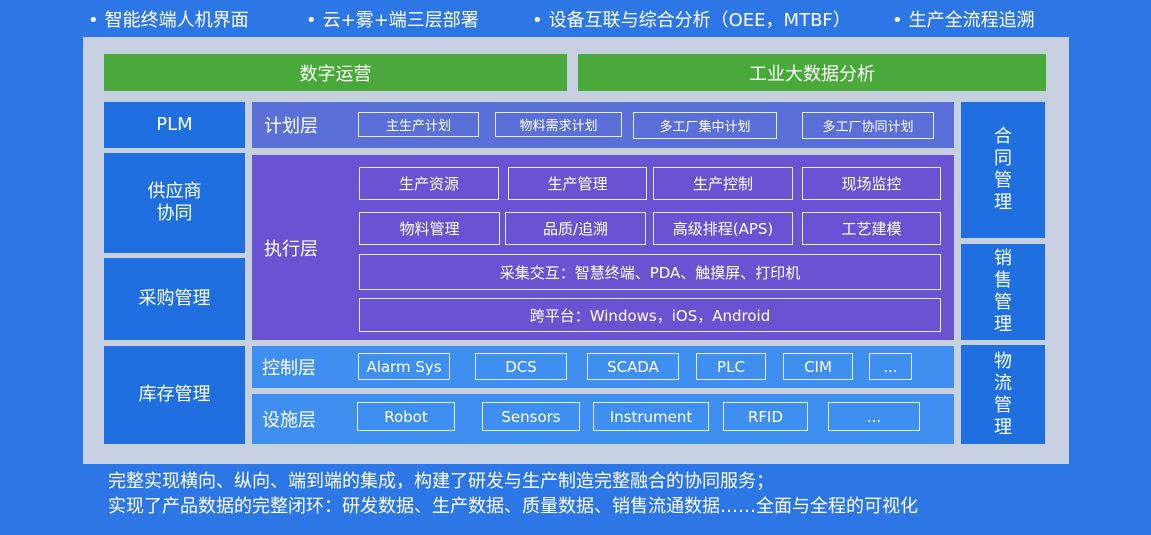  Describe the element at coordinates (289, 420) in the screenshot. I see `facility-layer-title: 设施层` at that location.